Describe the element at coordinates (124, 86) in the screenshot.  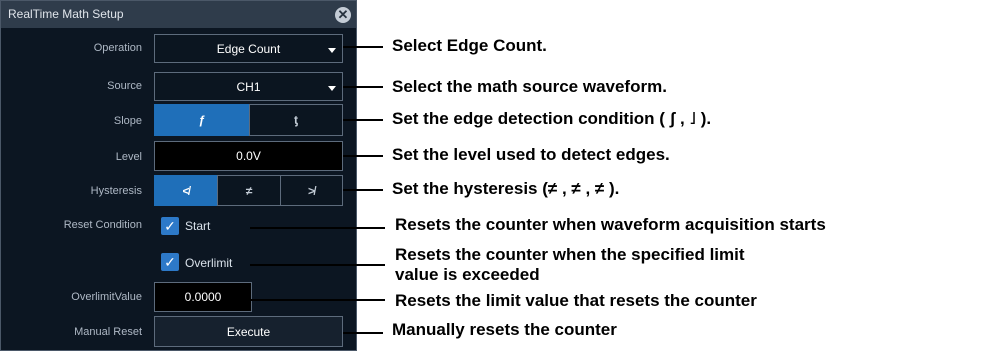
I see `source-label: Source` at that location.